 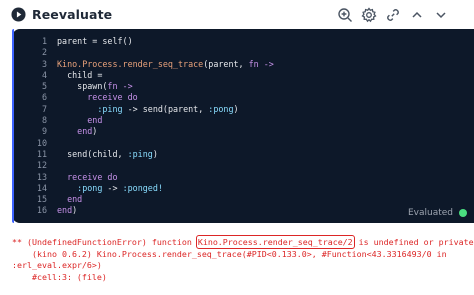 I want to click on status-dot, so click(x=463, y=213).